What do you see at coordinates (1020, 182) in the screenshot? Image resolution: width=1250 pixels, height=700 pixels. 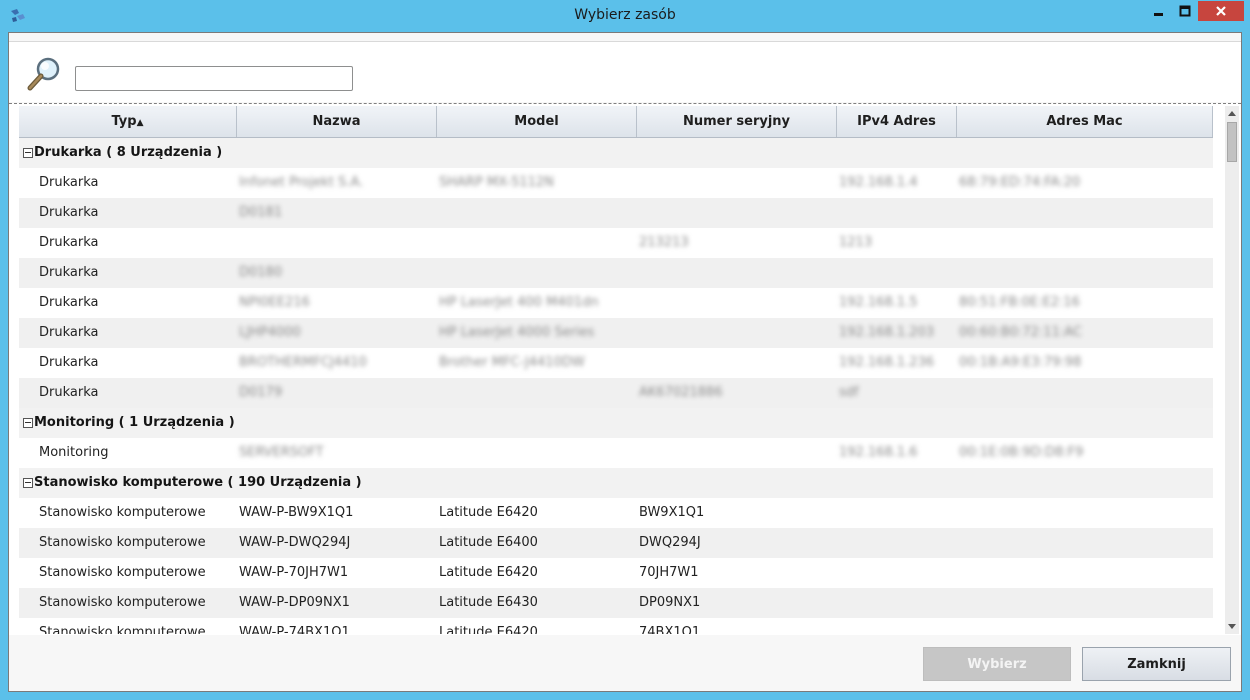 I see `cell-mac: 68:79:ED:74:FA:20` at bounding box center [1020, 182].